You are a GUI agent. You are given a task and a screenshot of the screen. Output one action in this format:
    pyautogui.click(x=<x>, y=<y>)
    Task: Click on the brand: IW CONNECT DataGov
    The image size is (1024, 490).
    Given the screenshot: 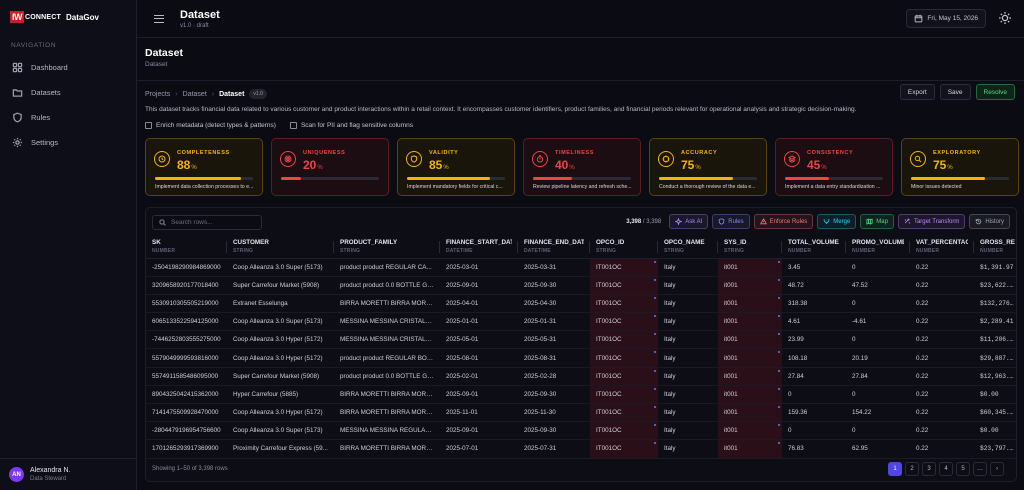 What is the action you would take?
    pyautogui.click(x=68, y=17)
    